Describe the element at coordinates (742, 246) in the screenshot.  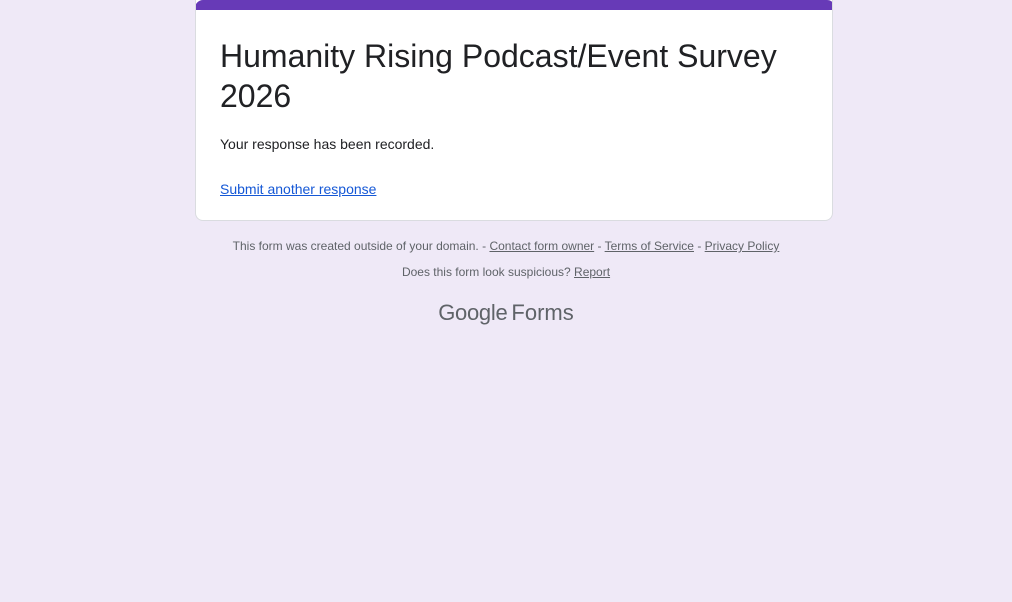
I see `privacy-policy-link: Privacy Policy` at that location.